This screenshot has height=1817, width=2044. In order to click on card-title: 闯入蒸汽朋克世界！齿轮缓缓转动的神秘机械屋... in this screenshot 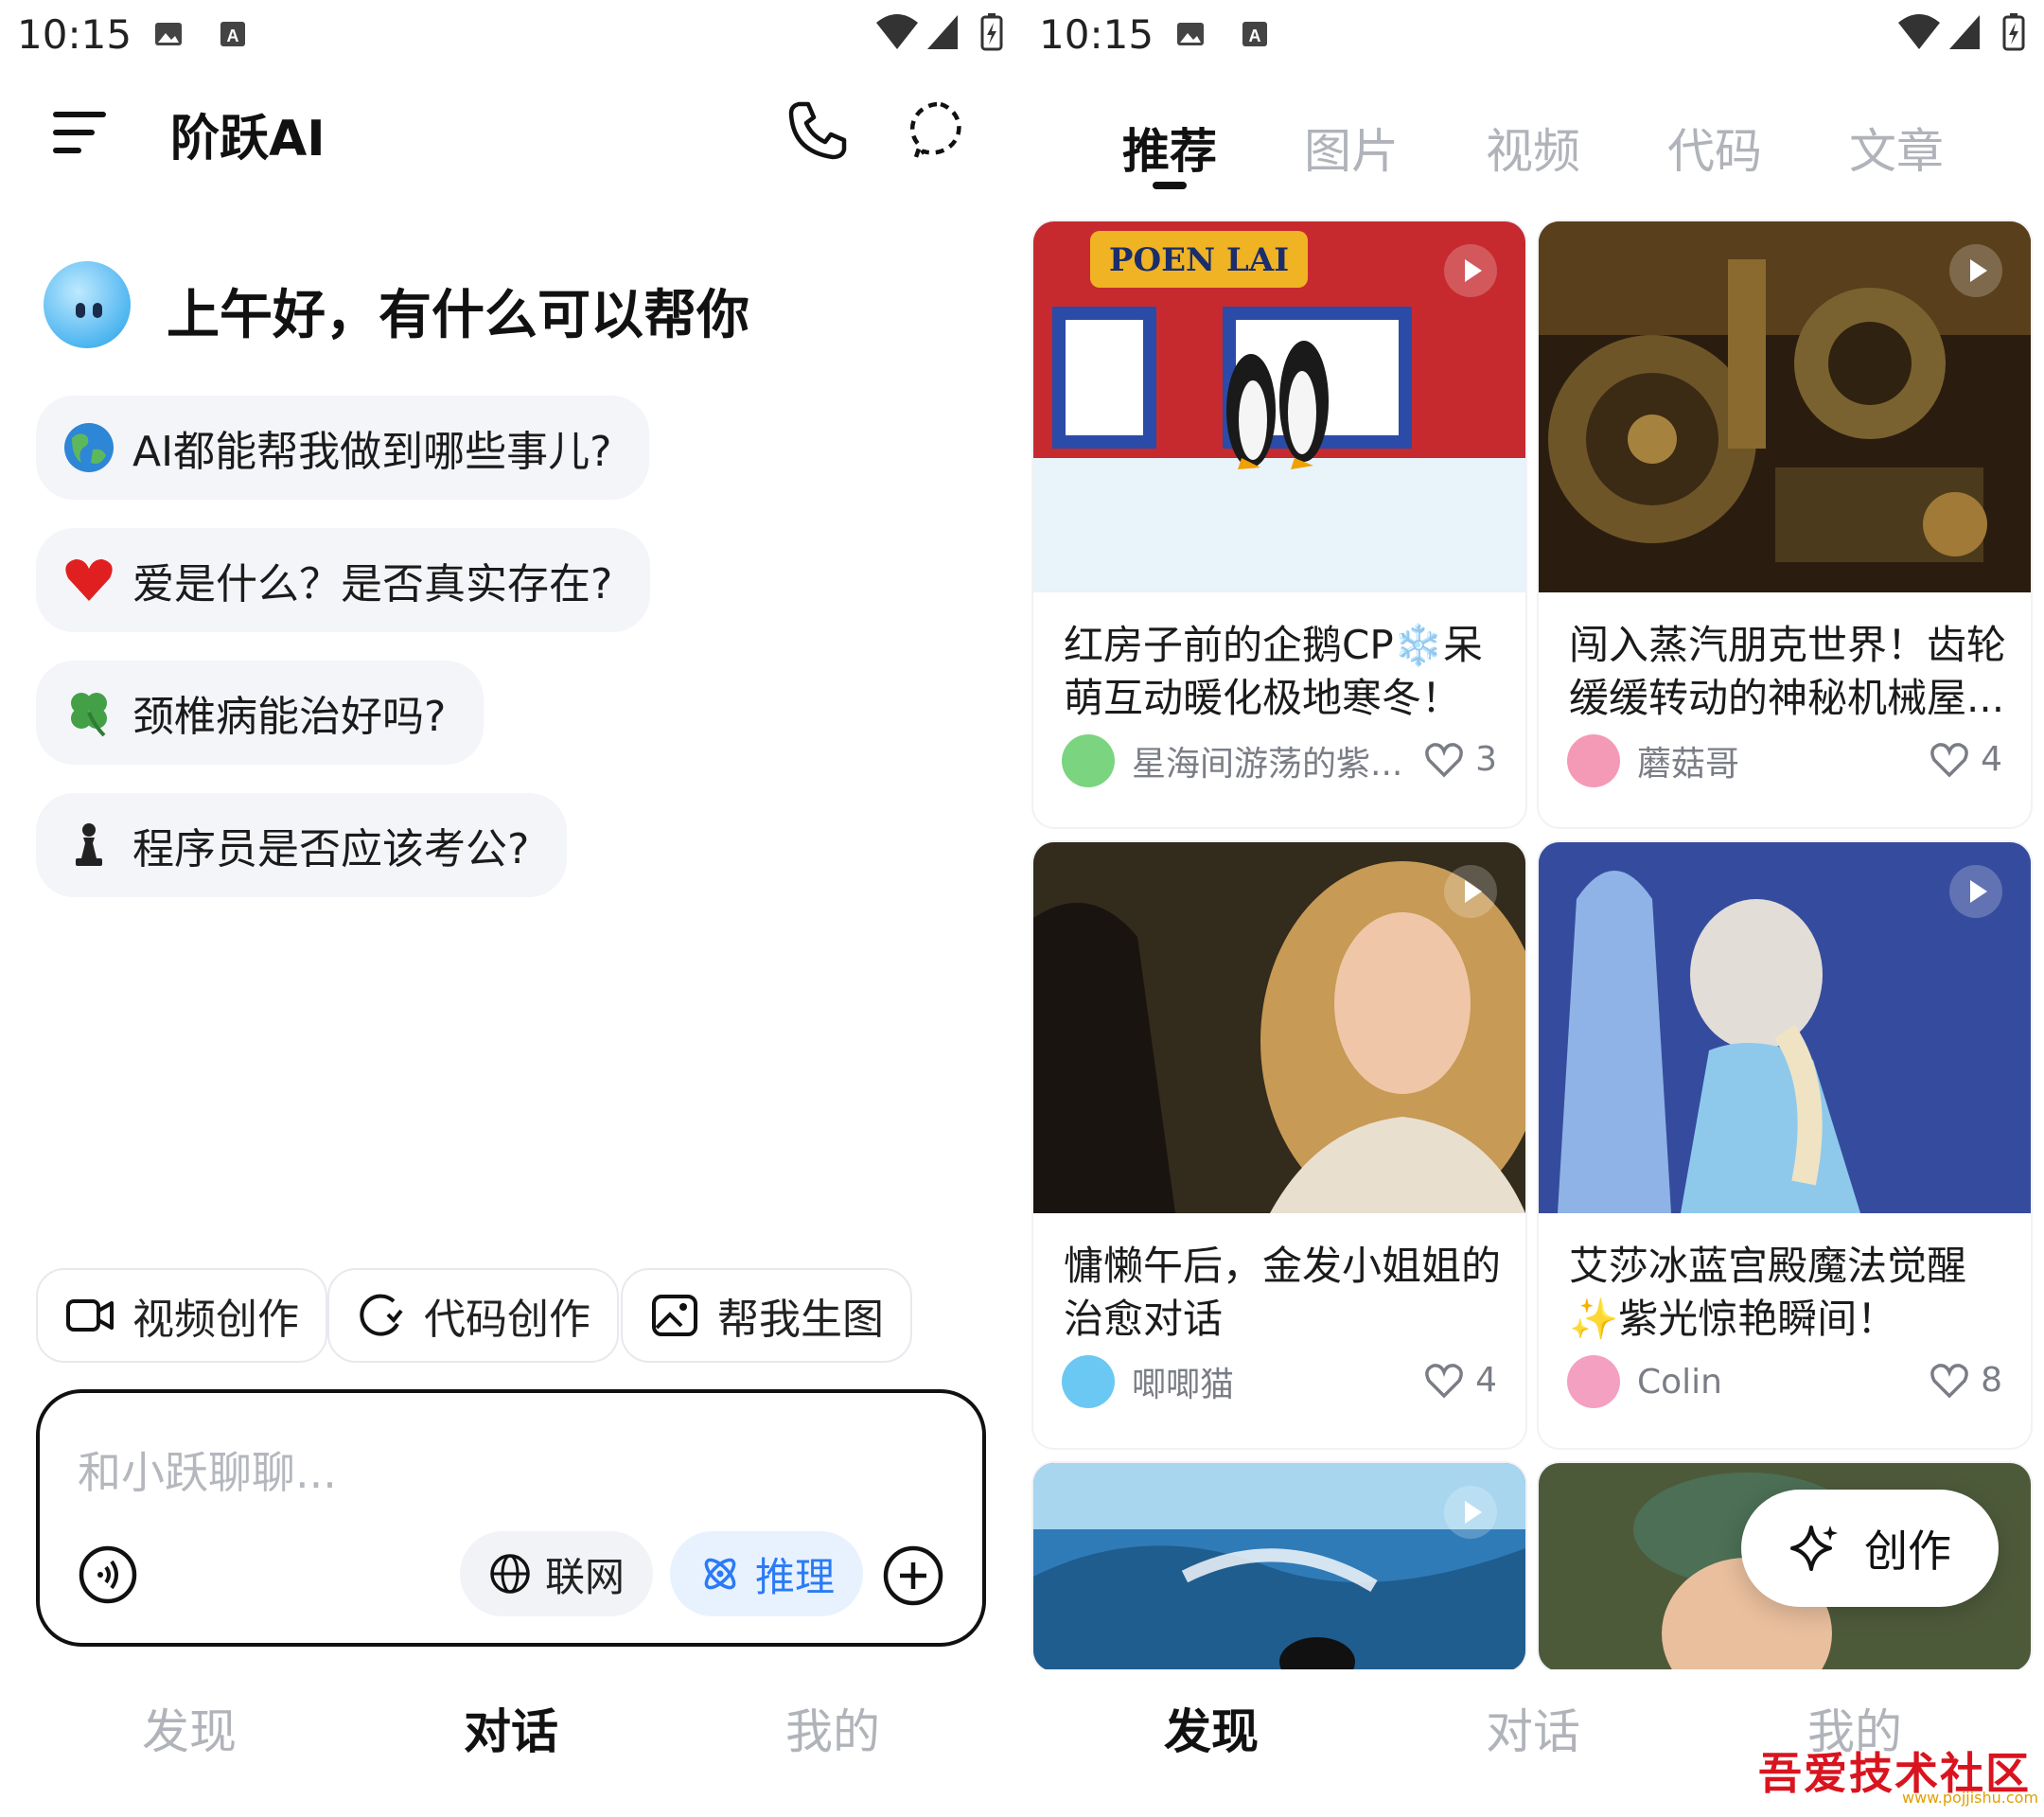, I will do `click(1788, 672)`.